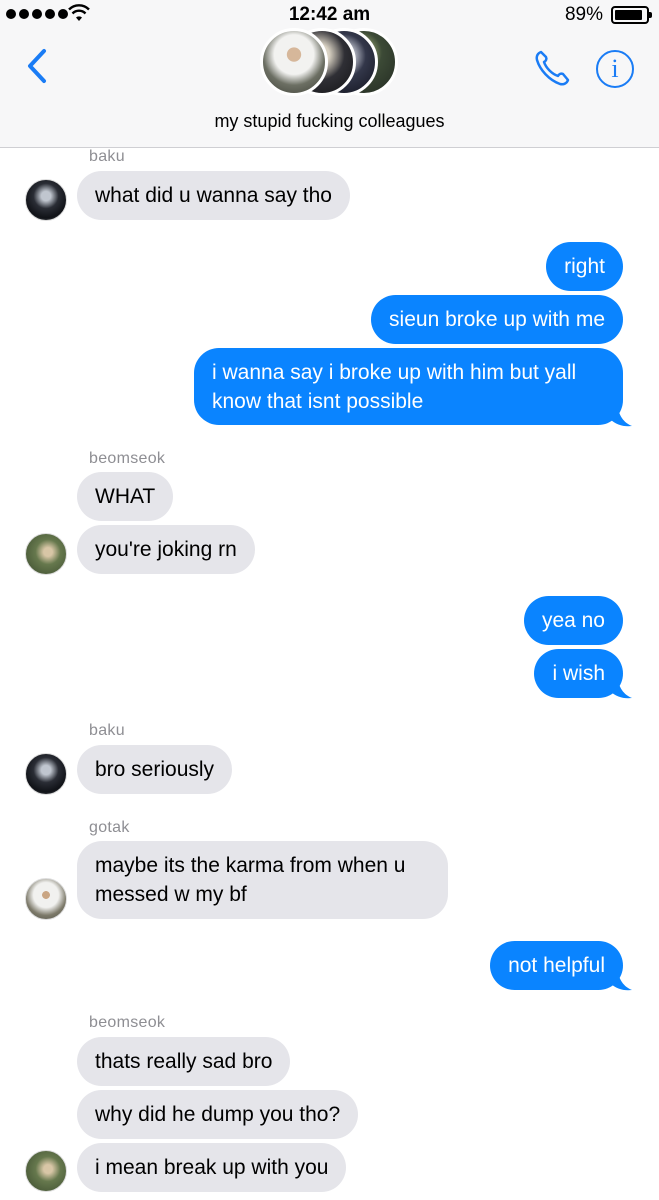  I want to click on incoming-message: thats really sad bro, so click(184, 1061).